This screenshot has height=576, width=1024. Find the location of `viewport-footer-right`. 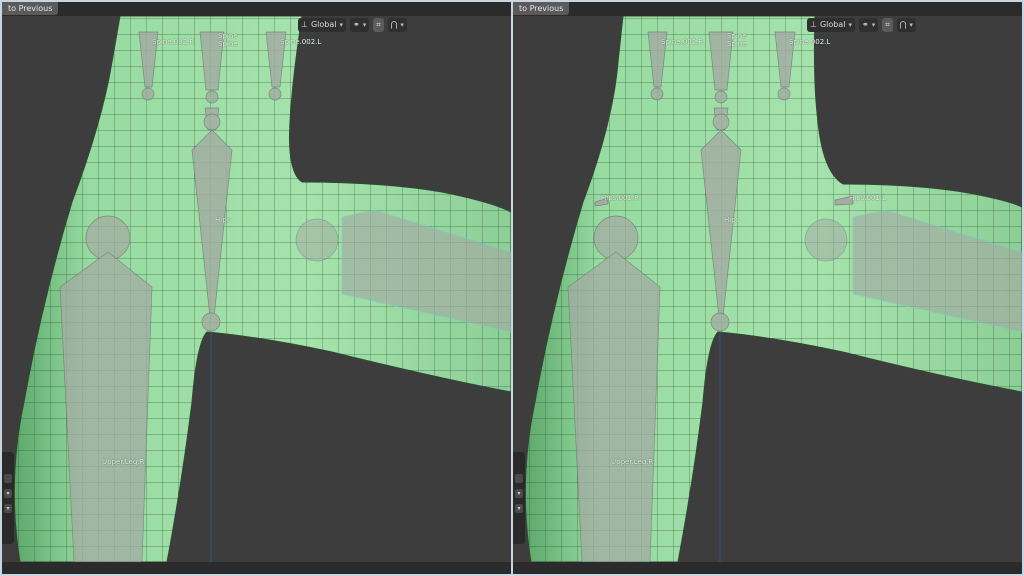

viewport-footer-right is located at coordinates (767, 568).